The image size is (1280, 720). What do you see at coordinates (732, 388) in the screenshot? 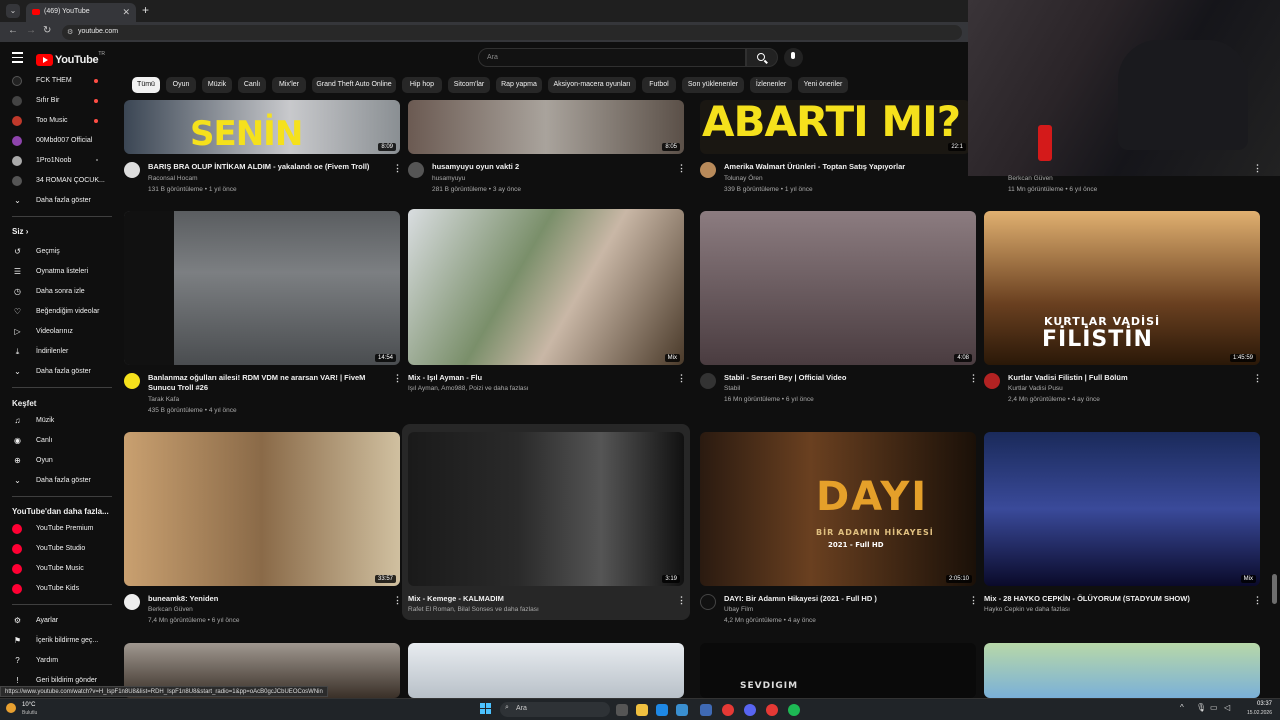
I see `channel-name: Stabil` at bounding box center [732, 388].